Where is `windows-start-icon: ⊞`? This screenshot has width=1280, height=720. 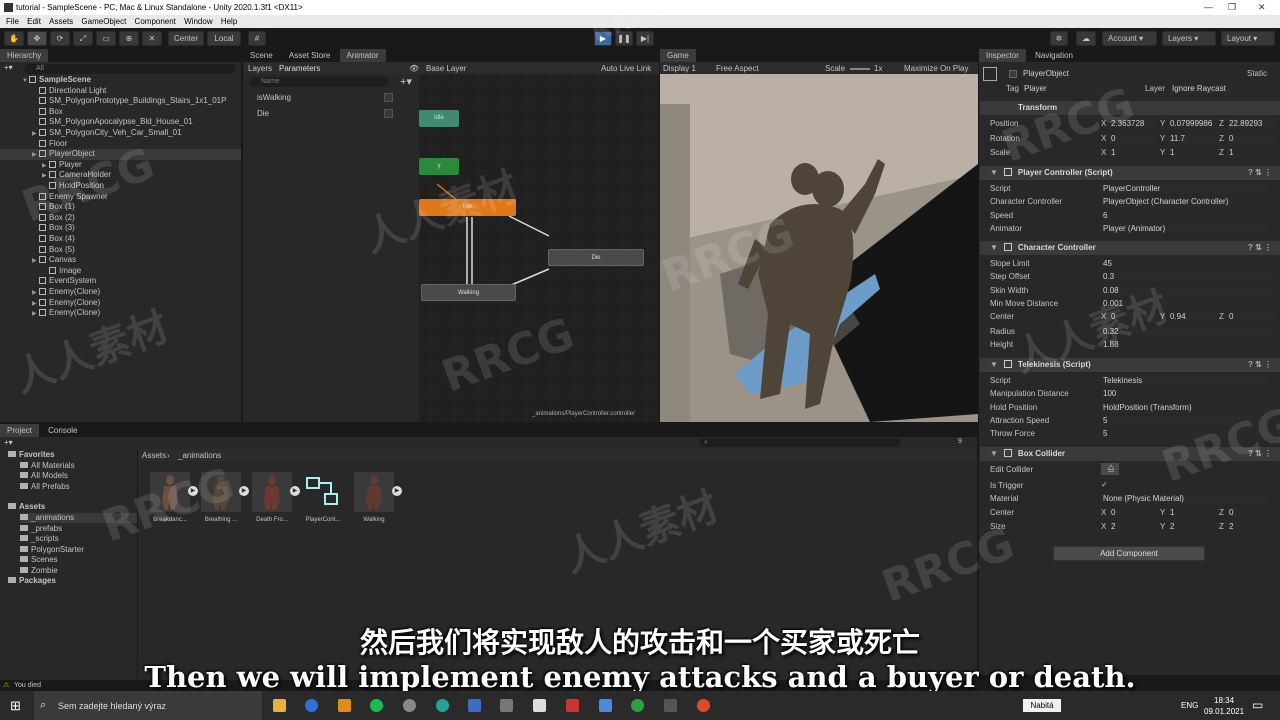
windows-start-icon: ⊞ is located at coordinates (15, 706).